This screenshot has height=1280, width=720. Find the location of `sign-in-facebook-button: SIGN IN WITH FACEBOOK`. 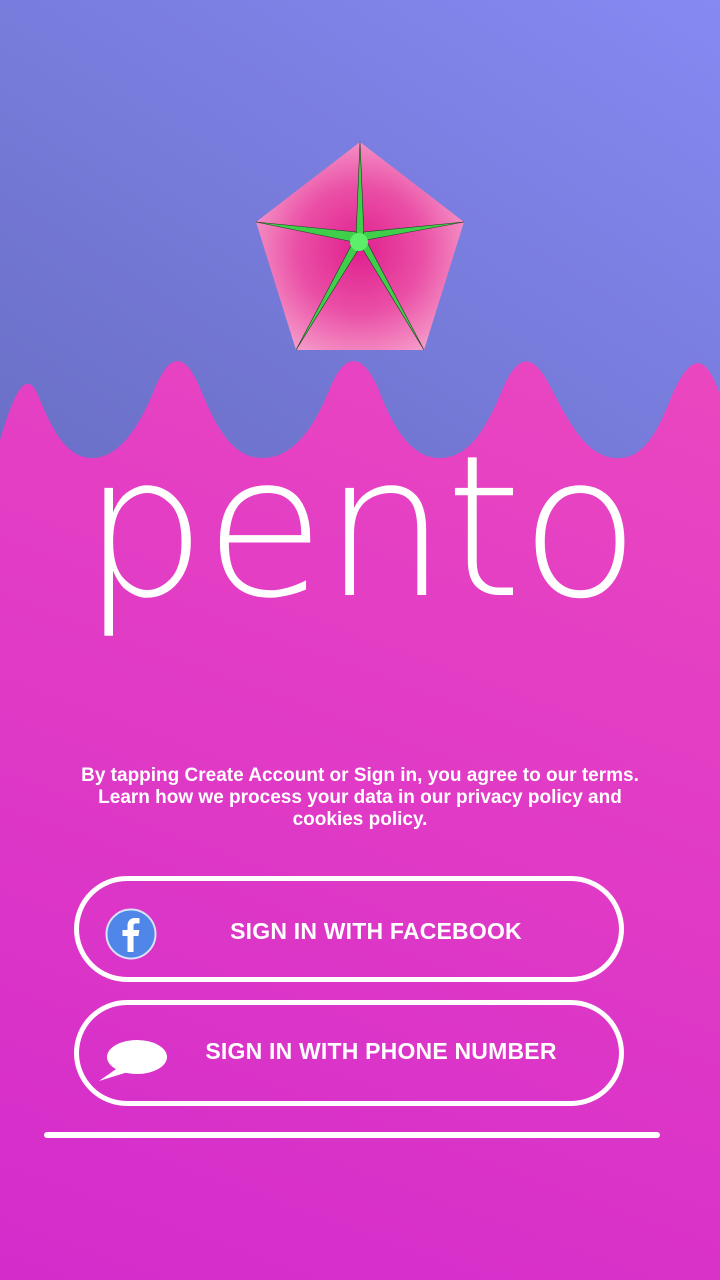

sign-in-facebook-button: SIGN IN WITH FACEBOOK is located at coordinates (349, 929).